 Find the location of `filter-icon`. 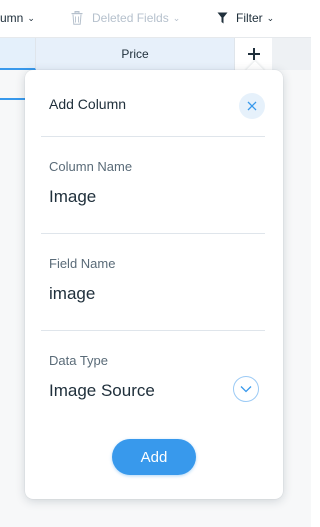

filter-icon is located at coordinates (222, 18).